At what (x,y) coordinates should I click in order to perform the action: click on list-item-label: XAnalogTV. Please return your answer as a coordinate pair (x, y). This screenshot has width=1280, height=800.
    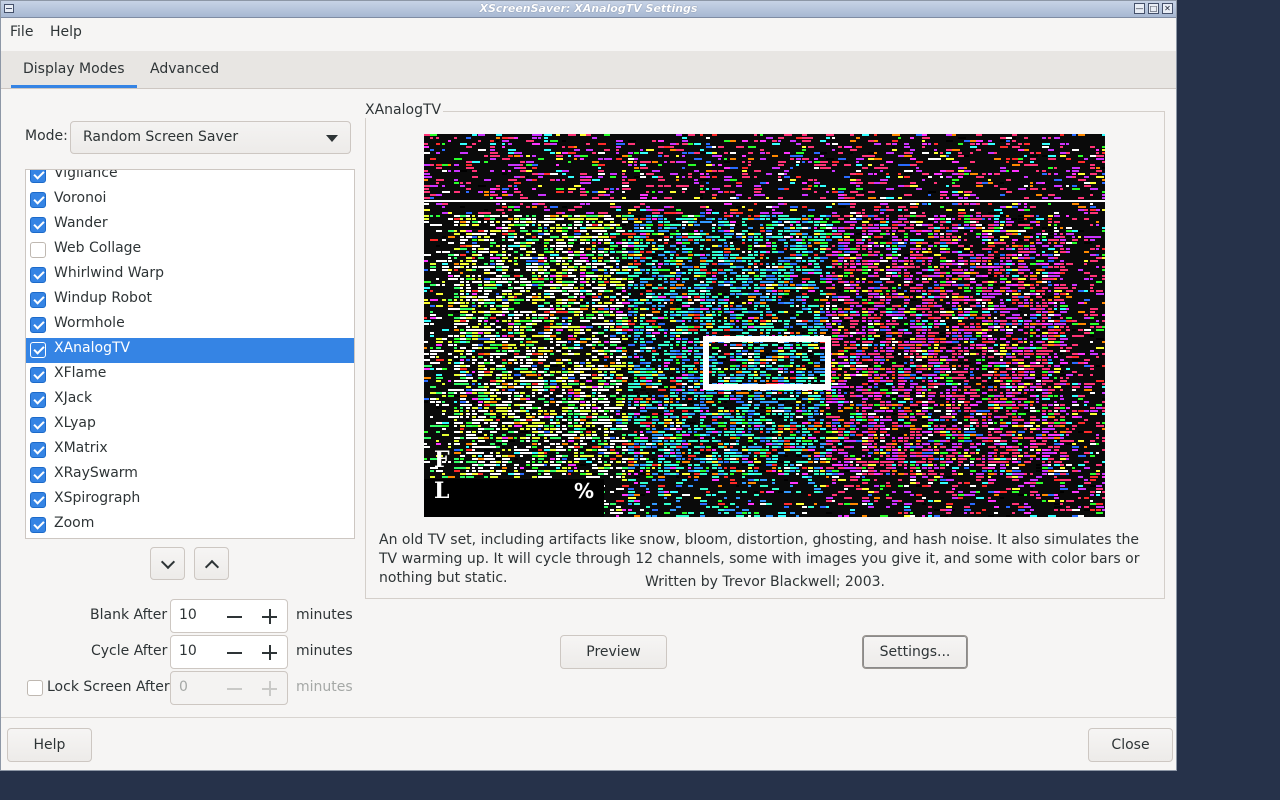
    Looking at the image, I should click on (92, 348).